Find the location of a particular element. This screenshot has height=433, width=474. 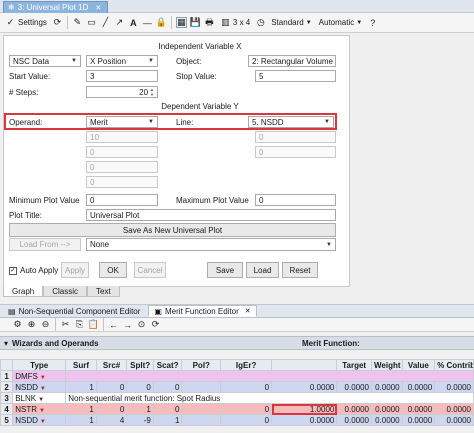

stop-value-input: 5 is located at coordinates (295, 76).